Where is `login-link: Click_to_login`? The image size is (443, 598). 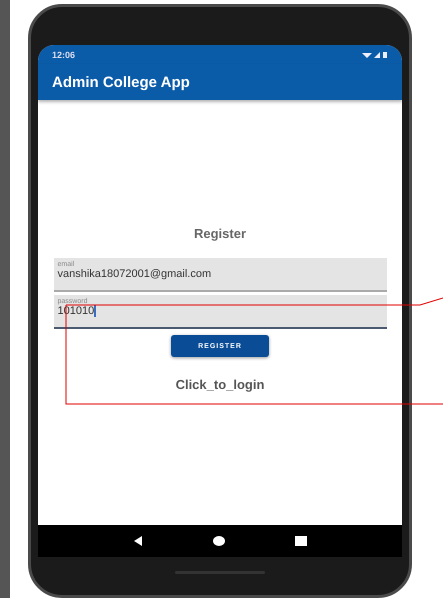 login-link: Click_to_login is located at coordinates (220, 384).